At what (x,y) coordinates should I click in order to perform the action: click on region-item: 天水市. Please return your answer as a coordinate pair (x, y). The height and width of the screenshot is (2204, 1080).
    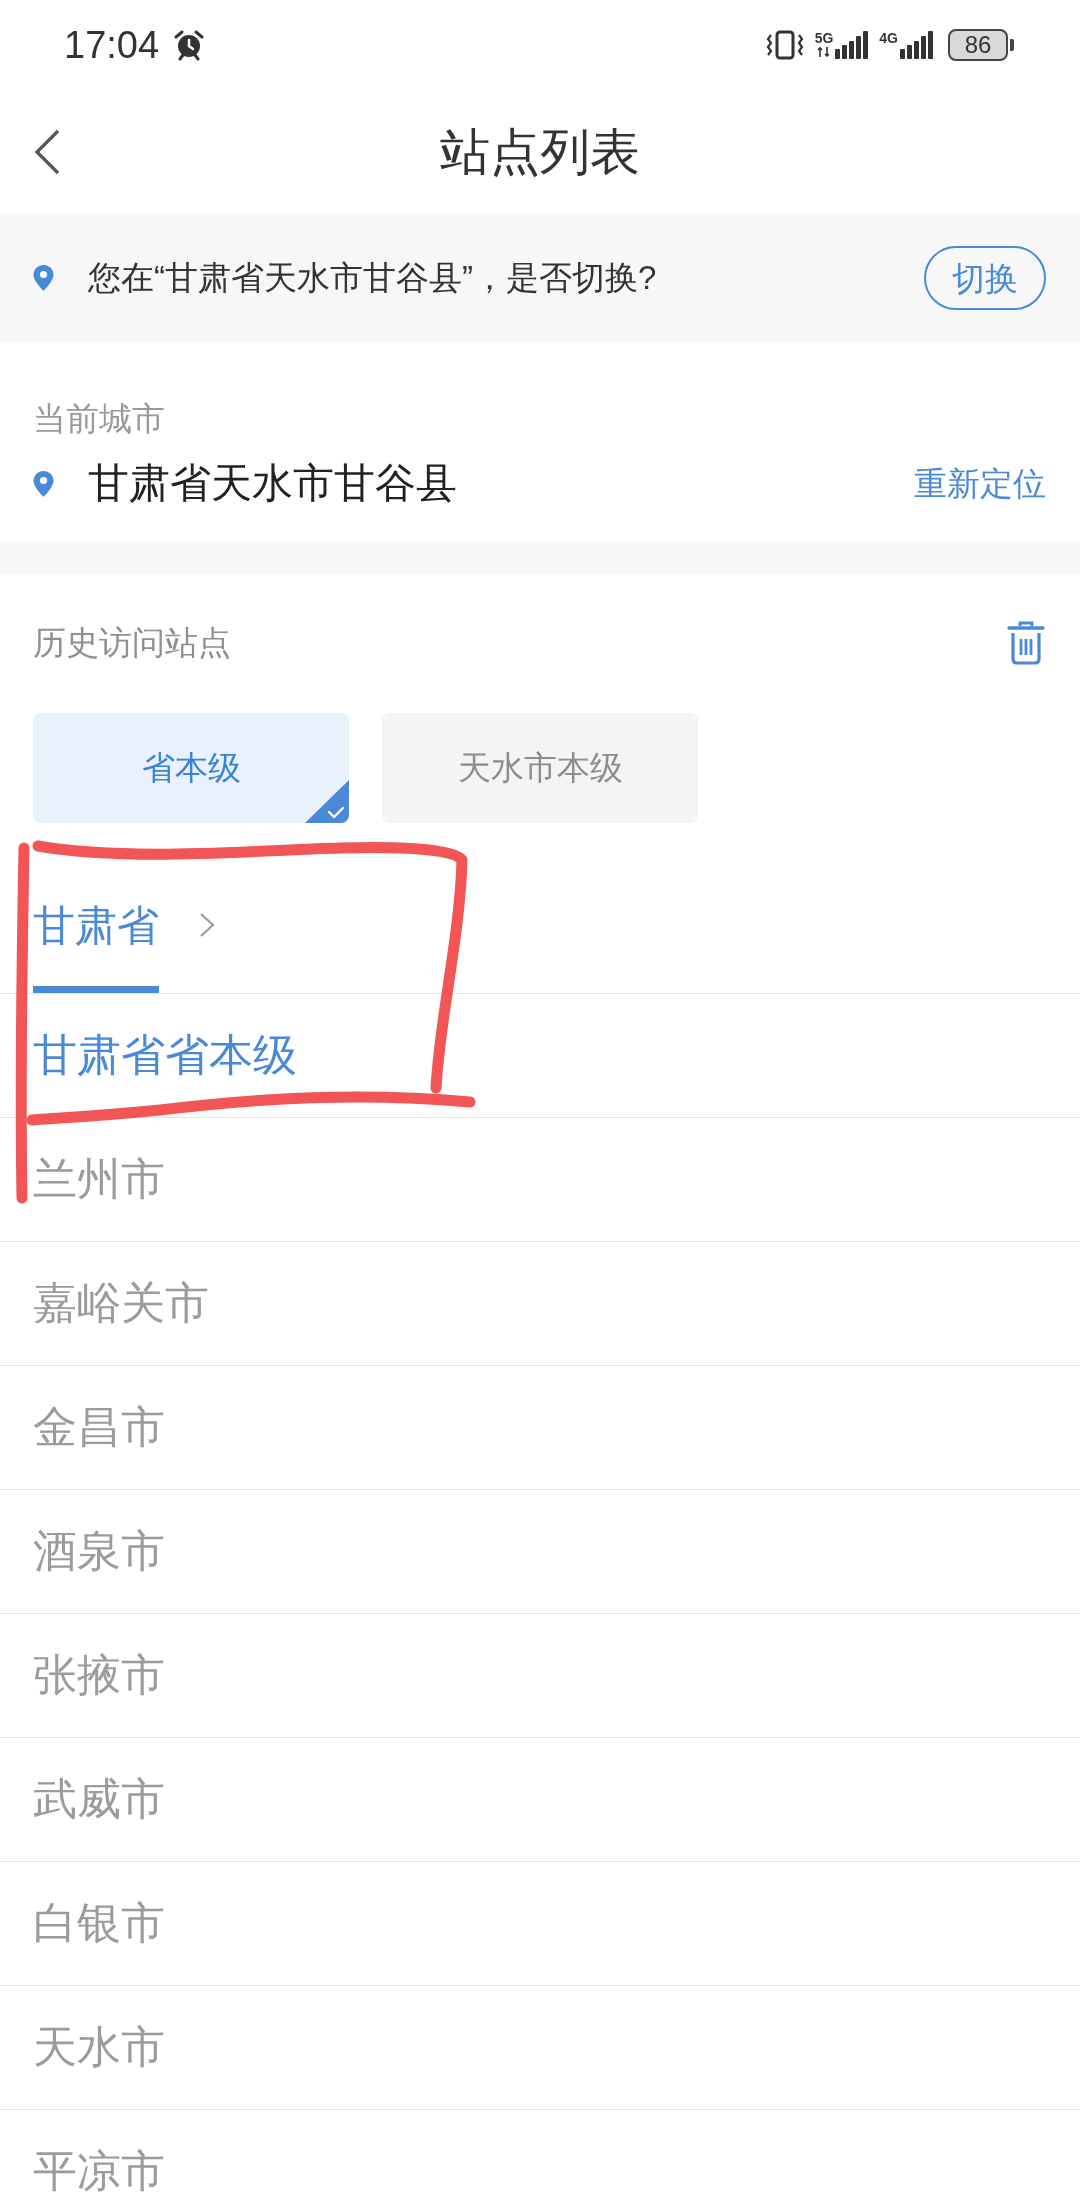
    Looking at the image, I should click on (540, 2048).